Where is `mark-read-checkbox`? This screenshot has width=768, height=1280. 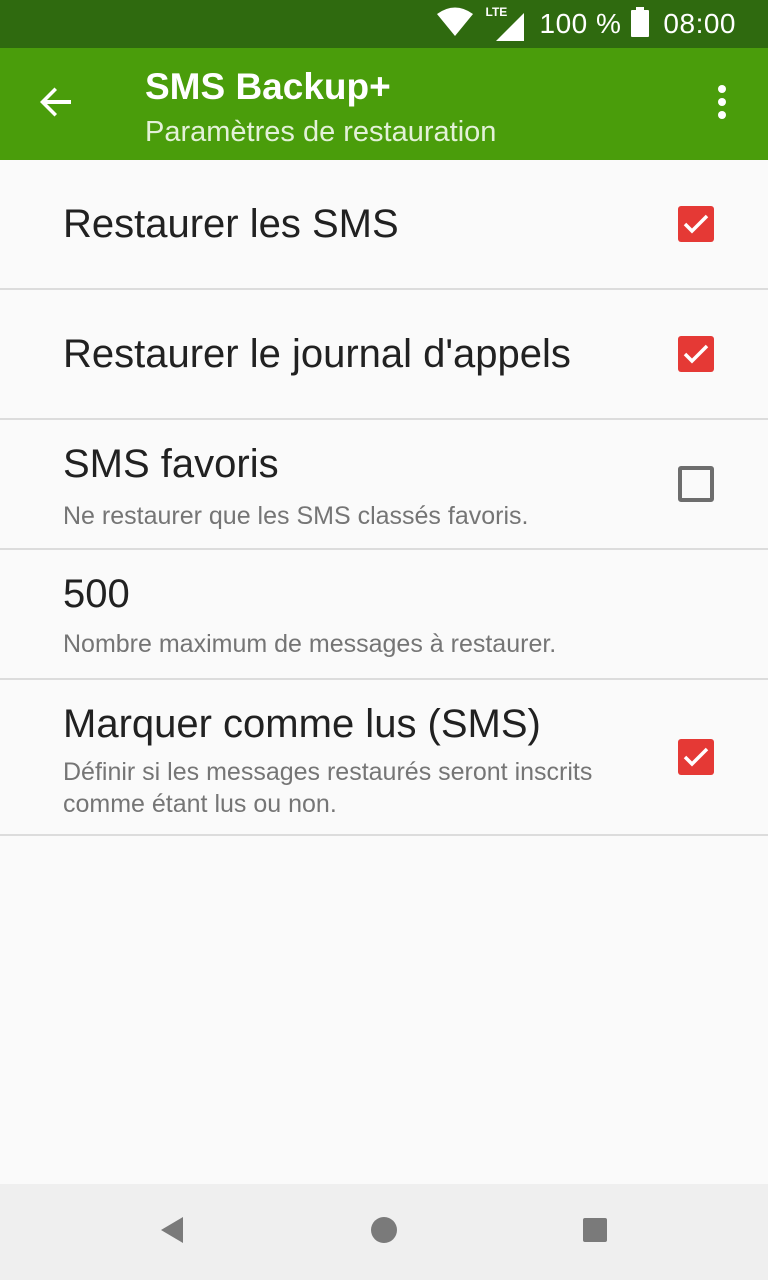 mark-read-checkbox is located at coordinates (696, 757).